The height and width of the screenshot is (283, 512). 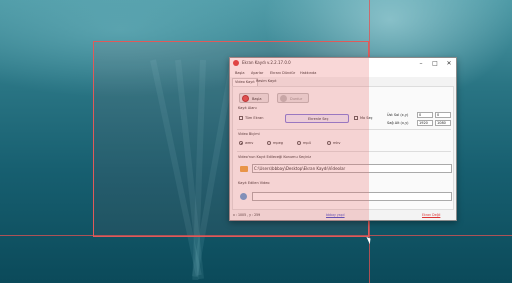 What do you see at coordinates (343, 81) in the screenshot?
I see `tab-strip: Video Kayıt Resim Kayıt` at bounding box center [343, 81].